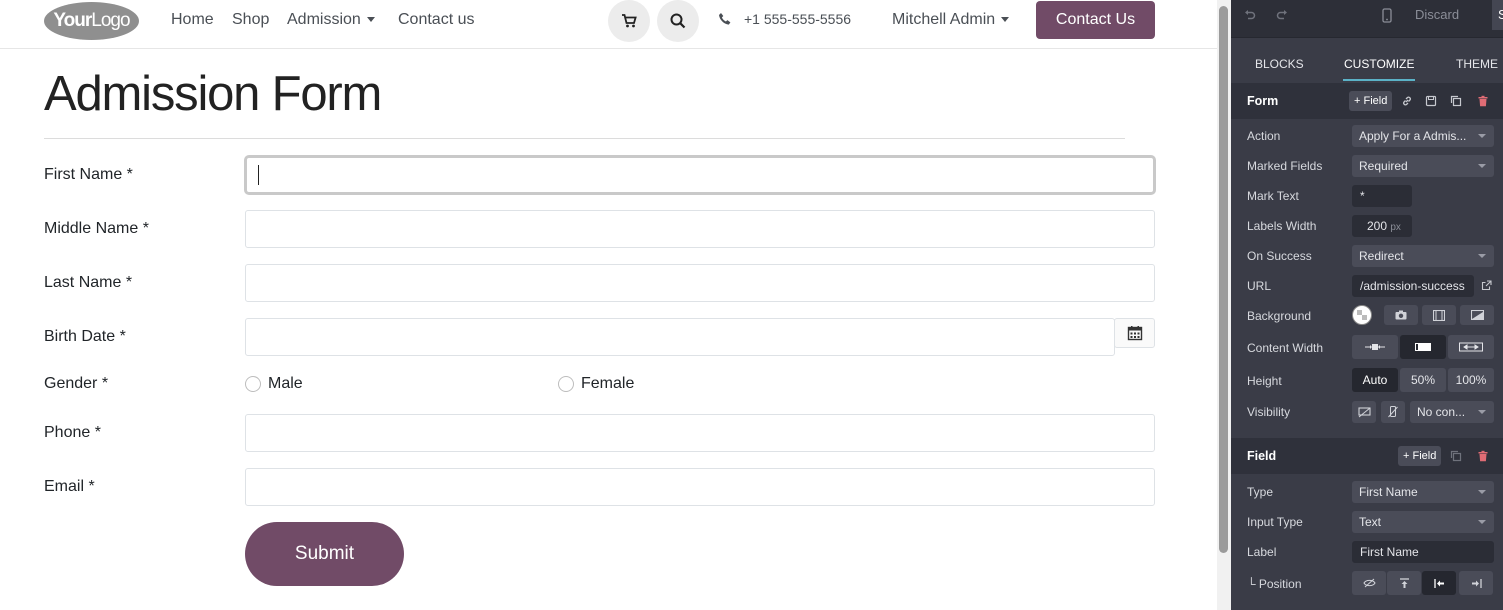 This screenshot has width=1503, height=610. I want to click on field-label-input: First Name, so click(1423, 552).